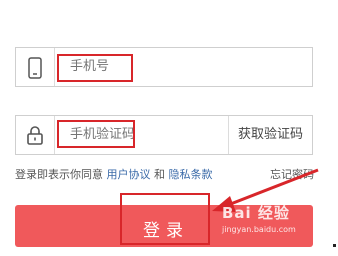 The image size is (338, 256). Describe the element at coordinates (270, 135) in the screenshot. I see `get-code-button: 获取验证码` at that location.